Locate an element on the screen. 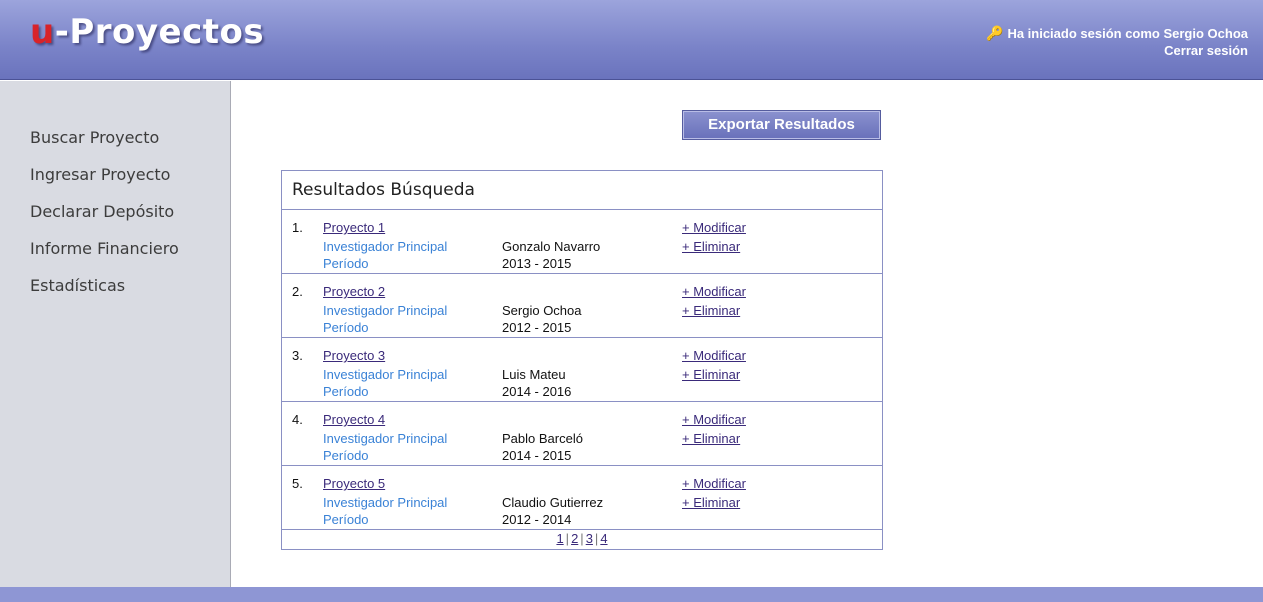  sidebar-item-ingresar-proyecto: Ingresar Proyecto is located at coordinates (100, 174).